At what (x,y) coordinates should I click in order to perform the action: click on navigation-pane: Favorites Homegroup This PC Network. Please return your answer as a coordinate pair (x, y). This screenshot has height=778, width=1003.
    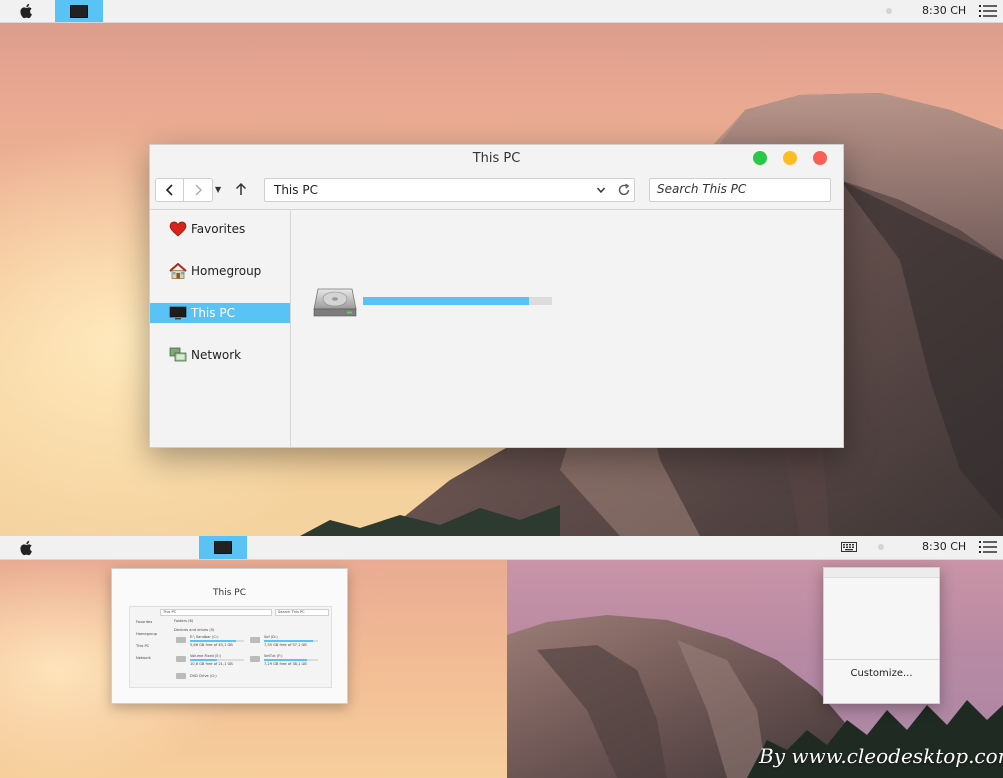
    Looking at the image, I should click on (220, 328).